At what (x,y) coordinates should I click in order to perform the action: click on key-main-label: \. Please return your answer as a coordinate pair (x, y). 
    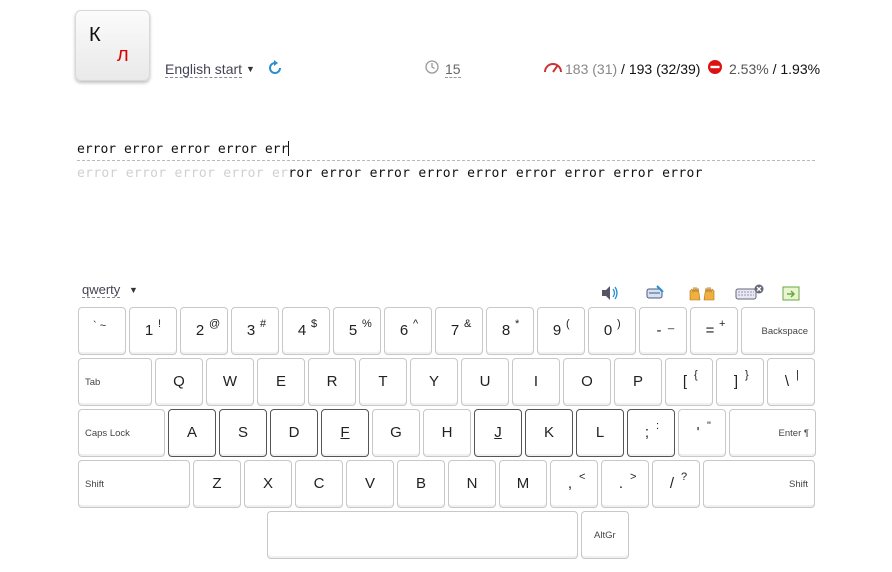
    Looking at the image, I should click on (787, 381).